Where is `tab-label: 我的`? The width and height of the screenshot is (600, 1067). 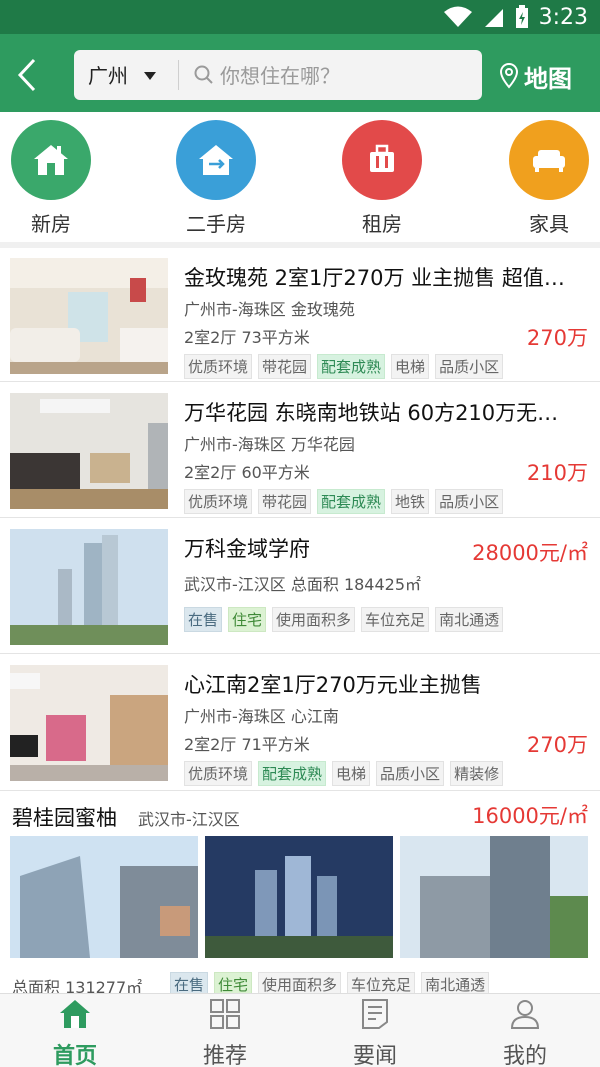
tab-label: 我的 is located at coordinates (524, 1055).